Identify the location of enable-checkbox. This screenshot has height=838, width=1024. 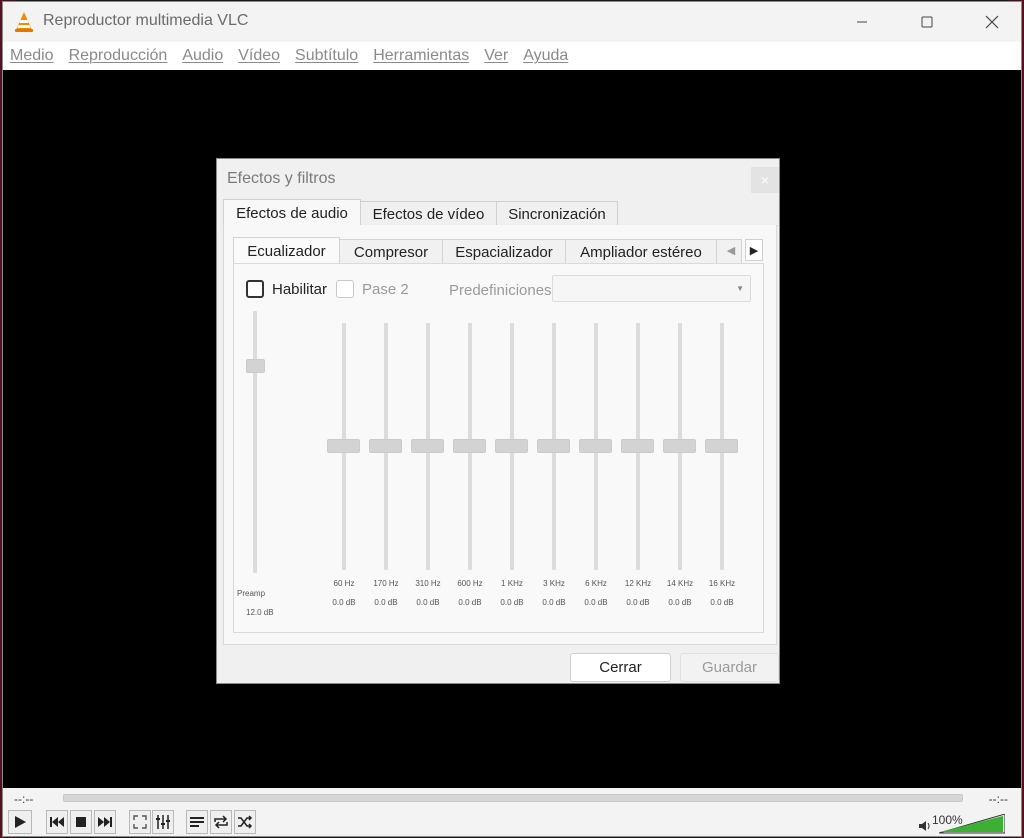
(255, 289).